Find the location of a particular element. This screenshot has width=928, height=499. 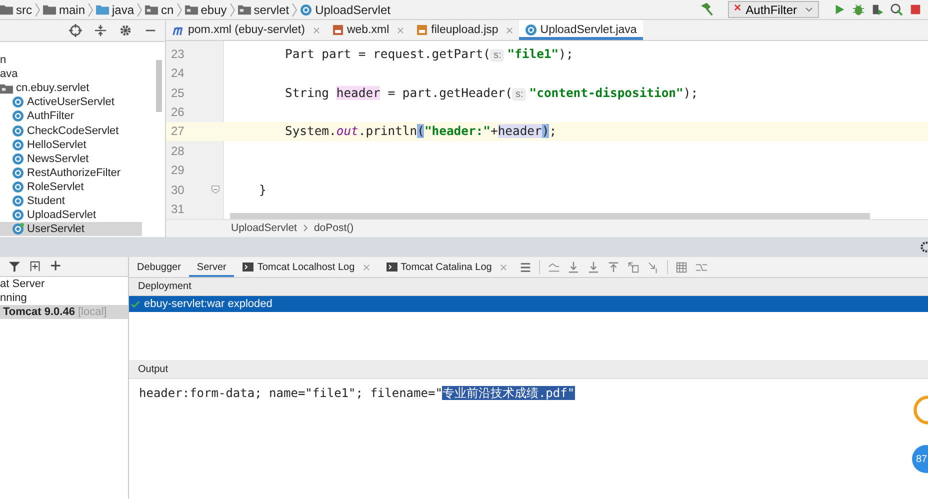

line-number: 29 is located at coordinates (178, 170).